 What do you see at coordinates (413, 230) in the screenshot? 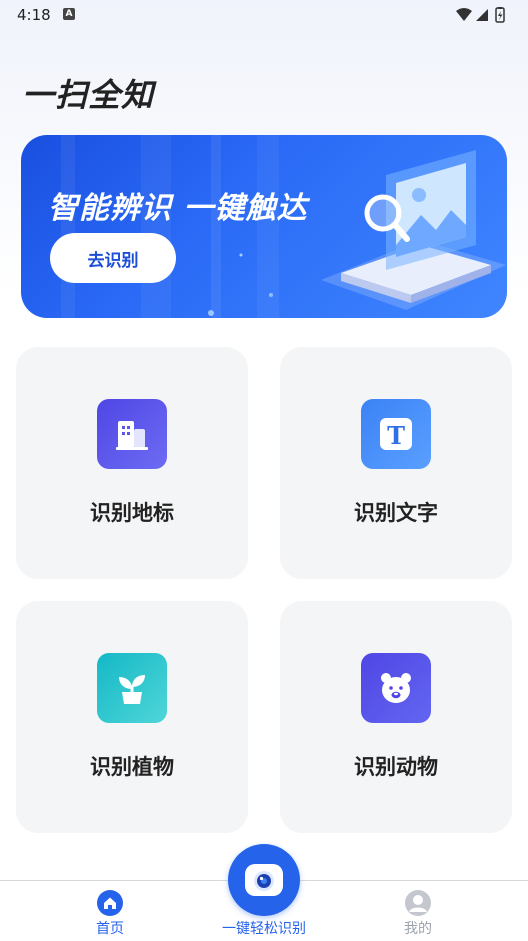
I see `banner-illustration-icon` at bounding box center [413, 230].